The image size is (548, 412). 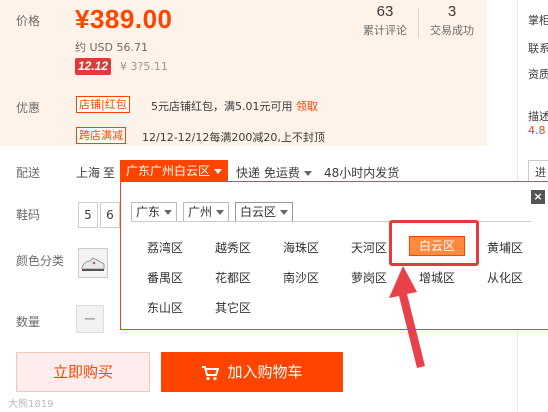 I want to click on watermark: 大熊1819, so click(x=31, y=404).